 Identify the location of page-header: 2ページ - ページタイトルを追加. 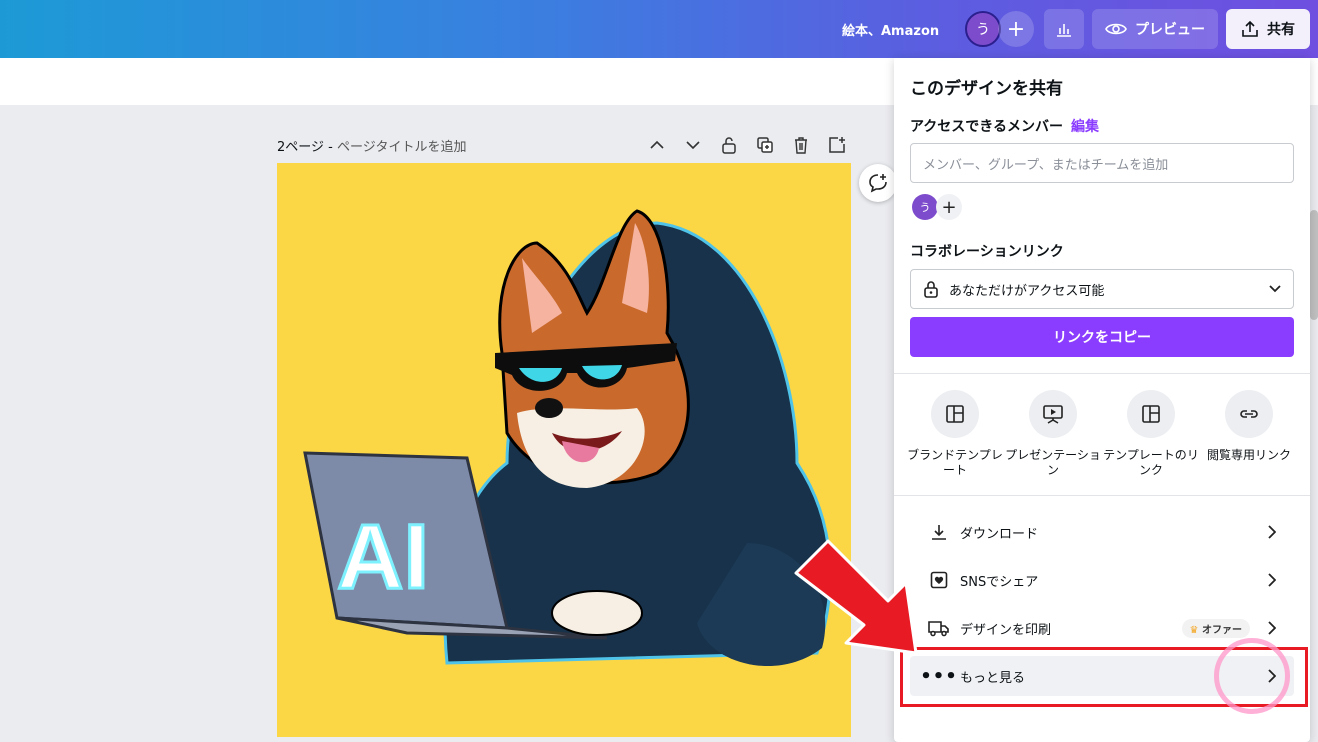
(371, 145).